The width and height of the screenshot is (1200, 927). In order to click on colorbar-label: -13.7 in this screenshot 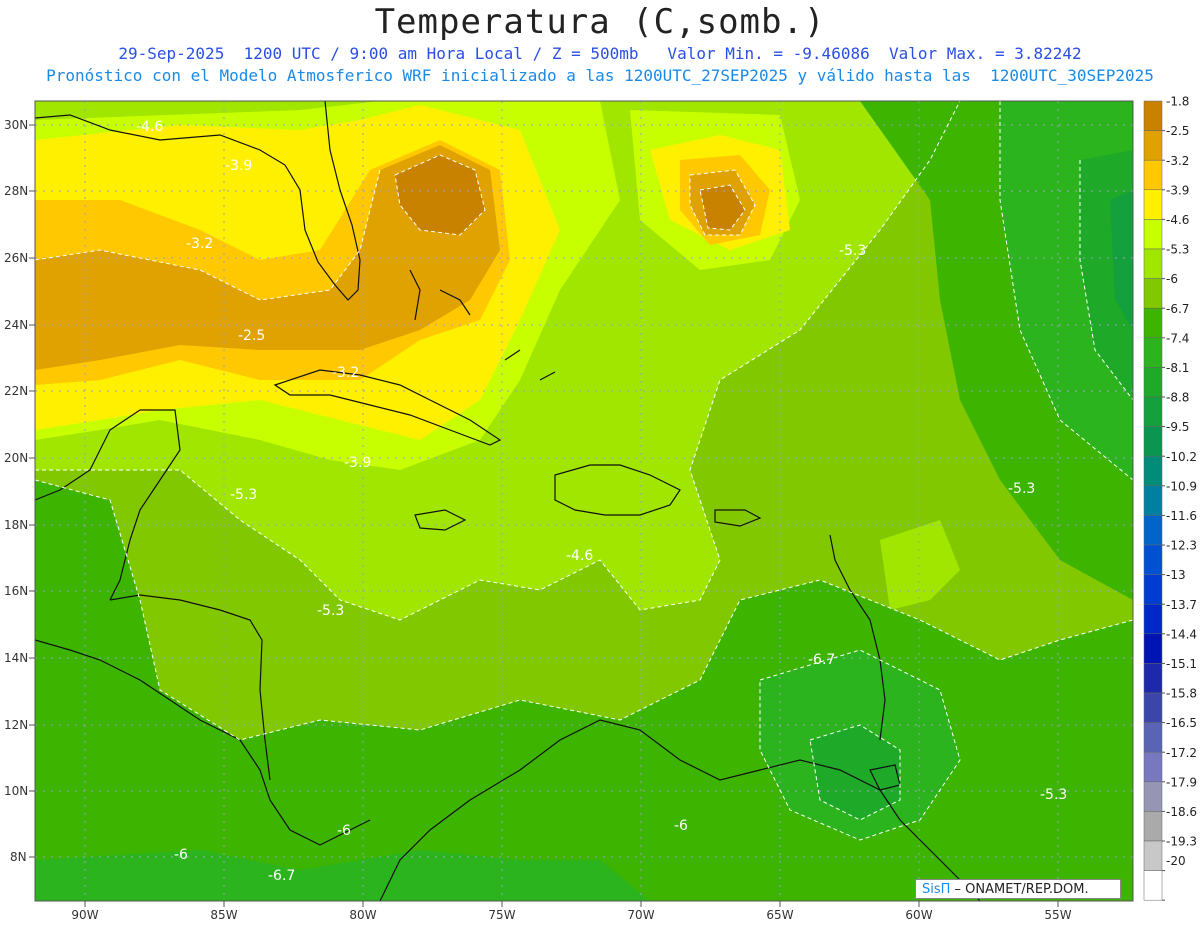, I will do `click(1181, 605)`.